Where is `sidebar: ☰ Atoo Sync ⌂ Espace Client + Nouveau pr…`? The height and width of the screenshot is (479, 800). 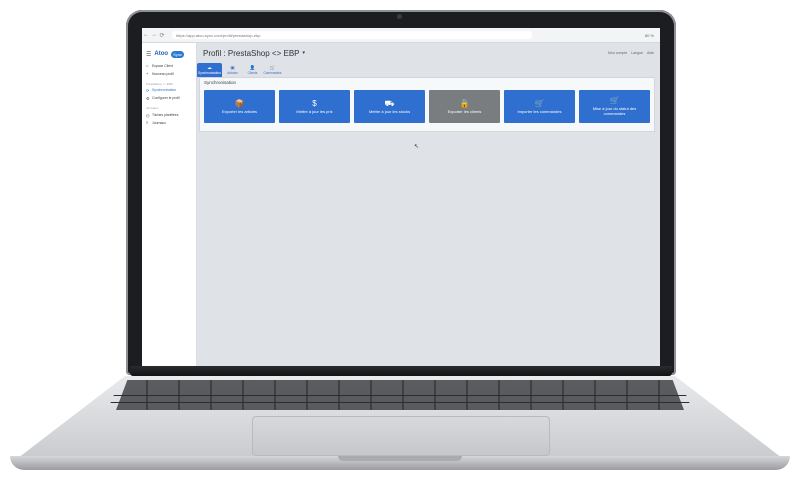 sidebar: ☰ Atoo Sync ⌂ Espace Client + Nouveau pr… is located at coordinates (169, 205).